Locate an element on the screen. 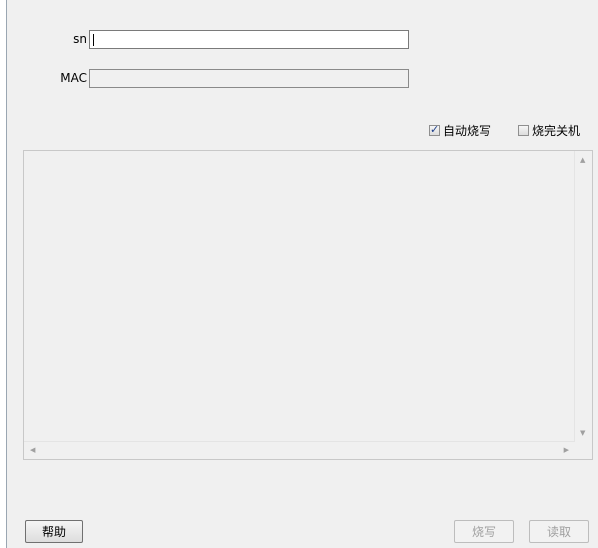 The height and width of the screenshot is (548, 598). scroll-right-arrow-icon: ▶ is located at coordinates (566, 450).